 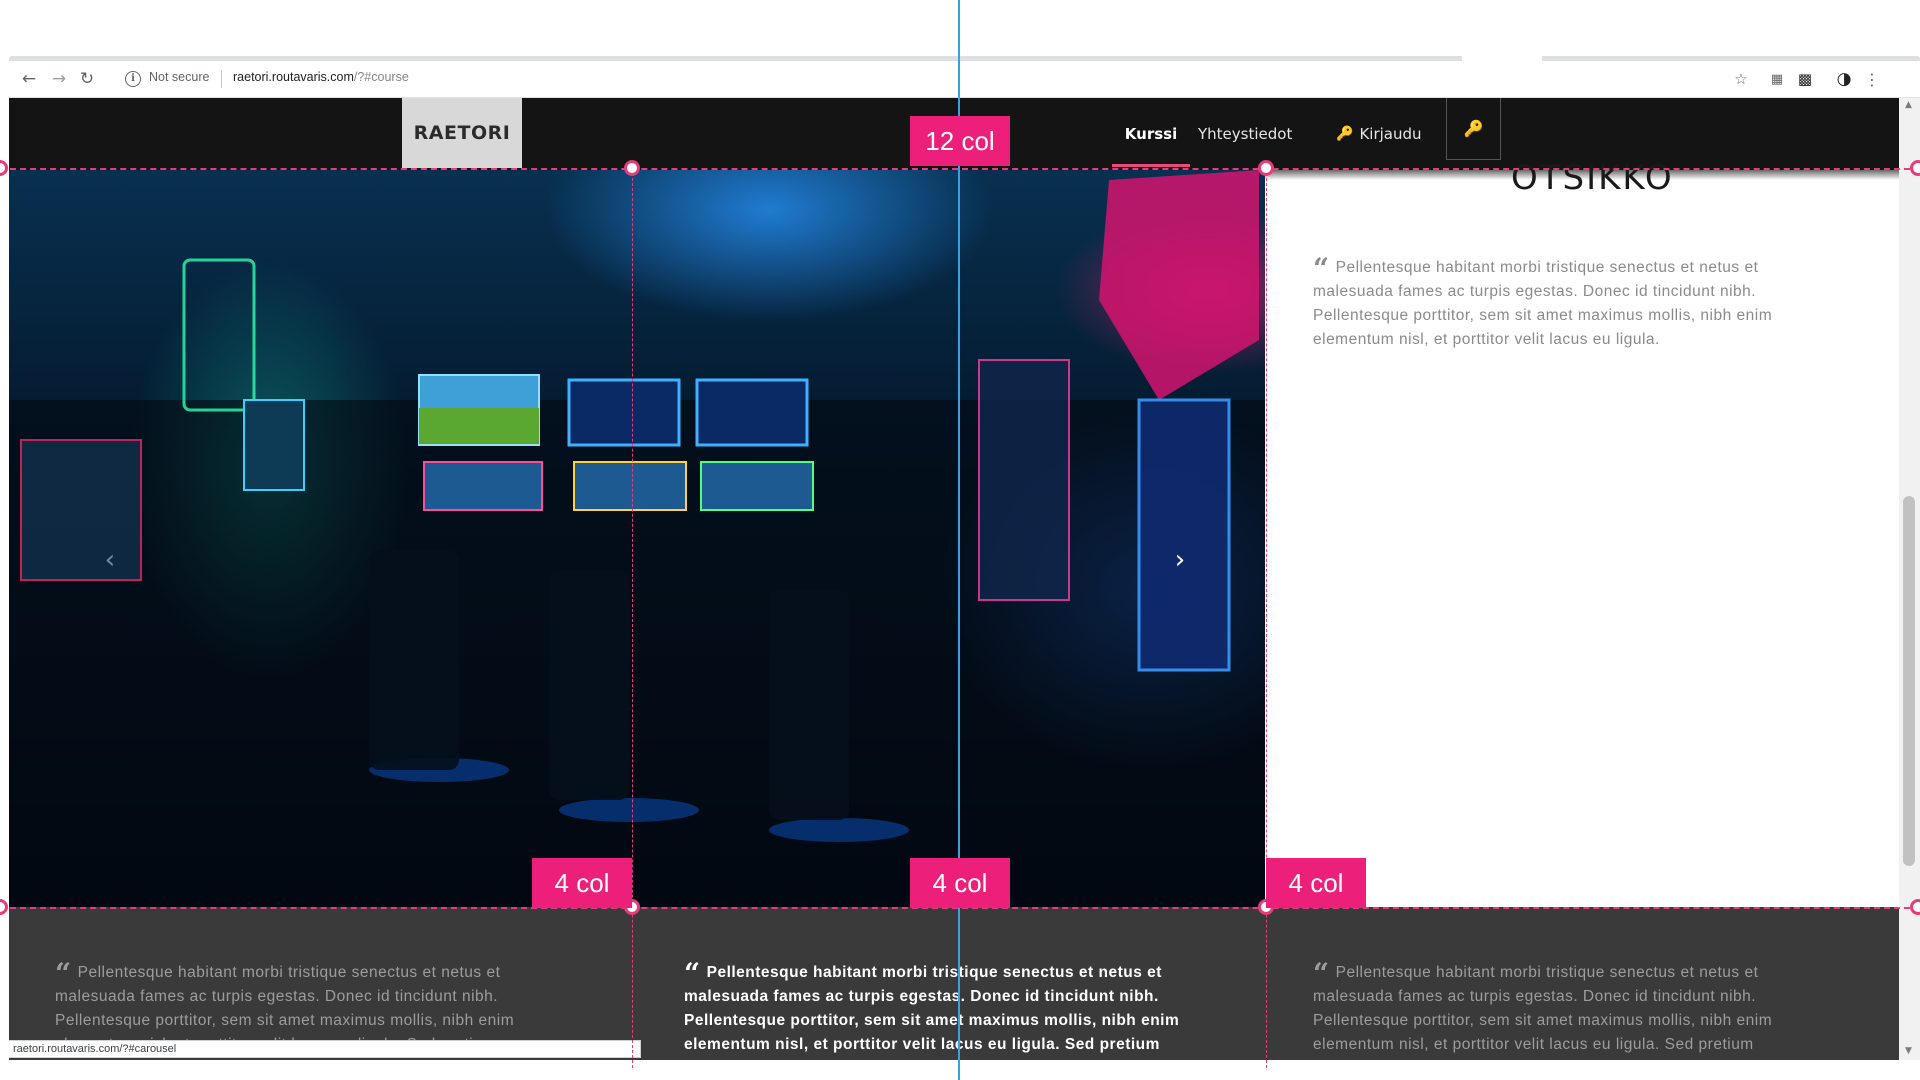 I want to click on profile-avatar-icon: ◑, so click(x=1844, y=79).